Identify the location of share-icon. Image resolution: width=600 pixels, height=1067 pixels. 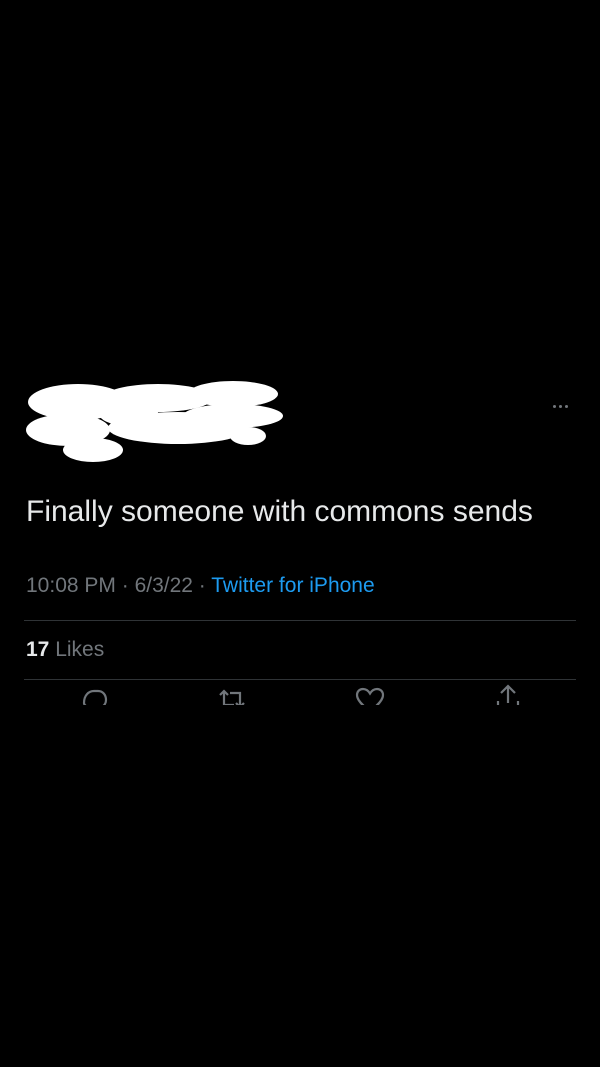
(508, 694).